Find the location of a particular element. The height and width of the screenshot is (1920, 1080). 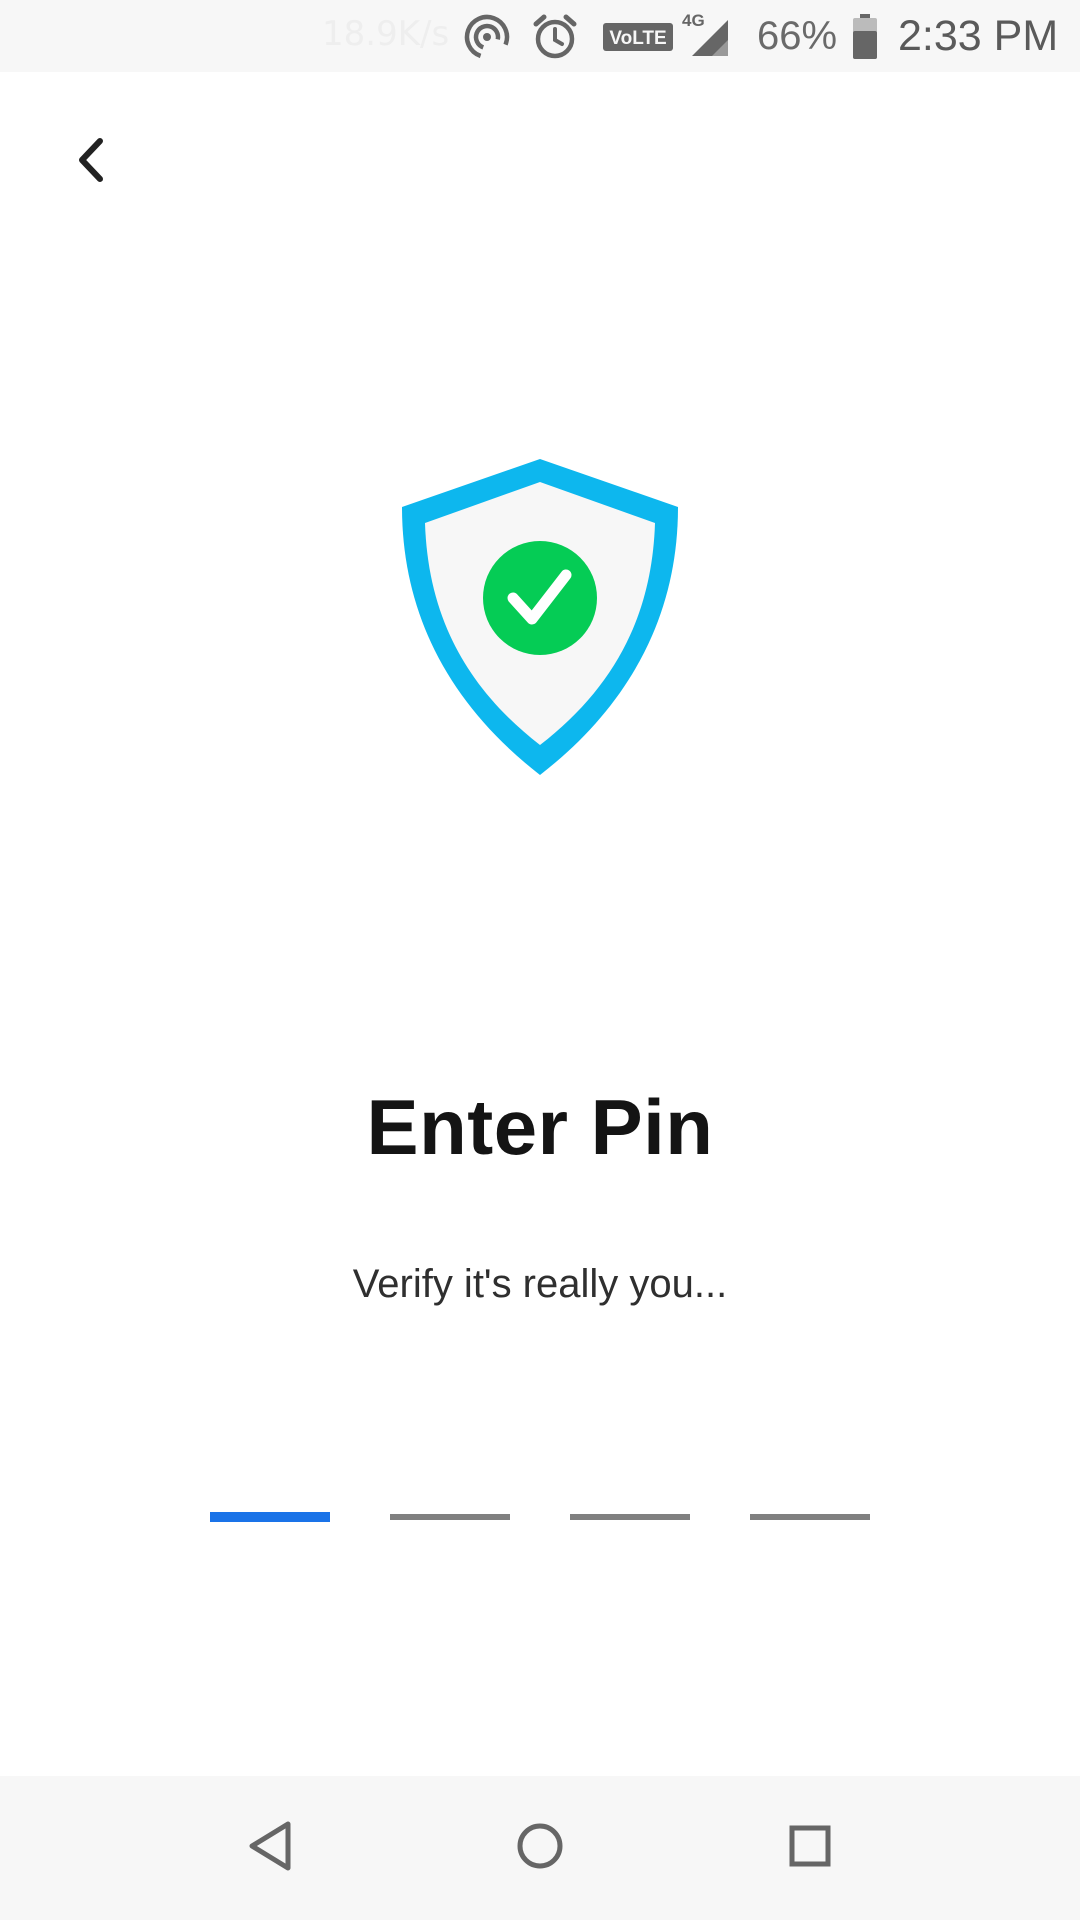

home-circle-icon is located at coordinates (540, 1848).